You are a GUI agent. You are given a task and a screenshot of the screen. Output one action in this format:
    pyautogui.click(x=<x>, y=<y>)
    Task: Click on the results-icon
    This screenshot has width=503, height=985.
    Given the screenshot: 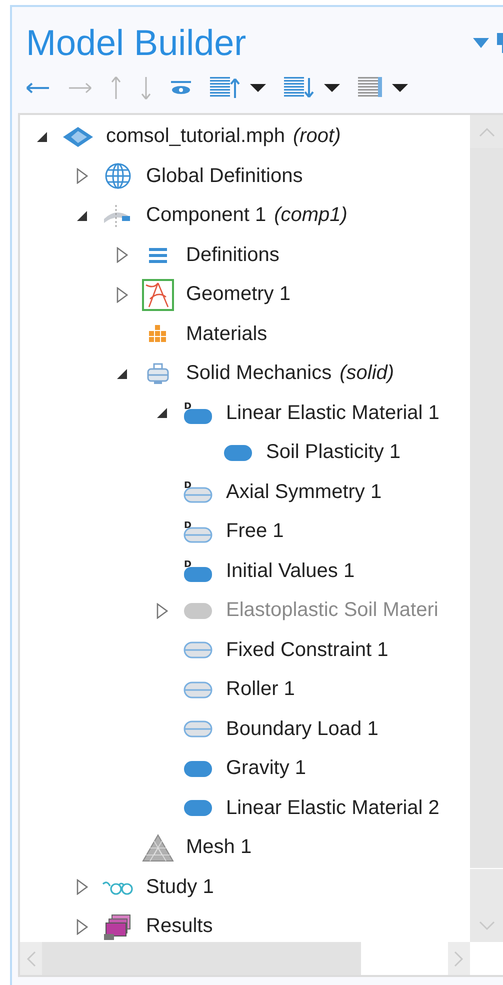 What is the action you would take?
    pyautogui.click(x=118, y=927)
    